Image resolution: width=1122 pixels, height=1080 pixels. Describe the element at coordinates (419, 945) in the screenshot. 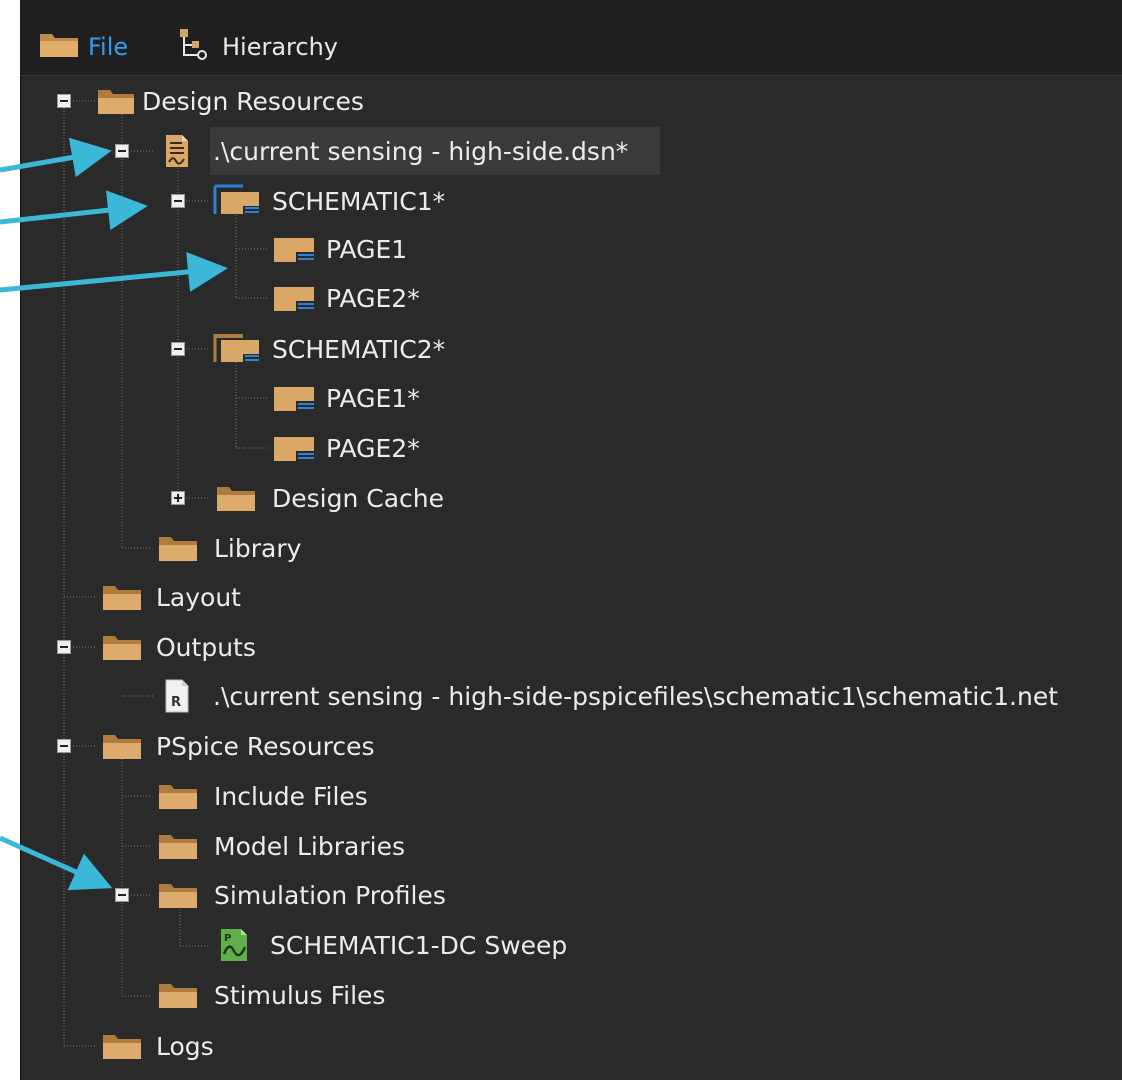

I see `tree-node-label: SCHEMATIC1-DC Sweep` at that location.